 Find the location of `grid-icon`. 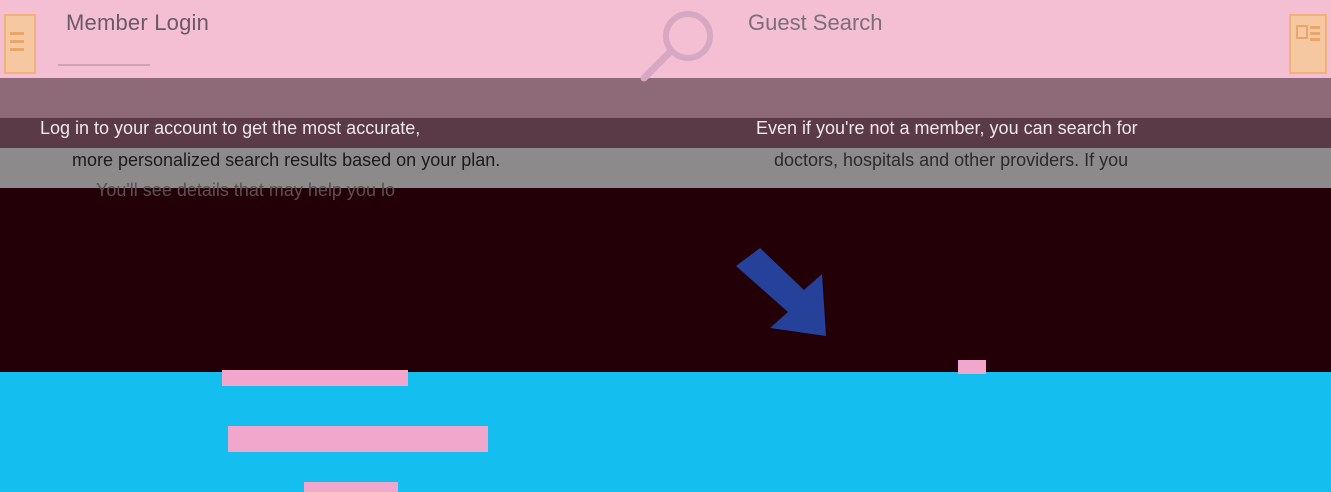

grid-icon is located at coordinates (1308, 44).